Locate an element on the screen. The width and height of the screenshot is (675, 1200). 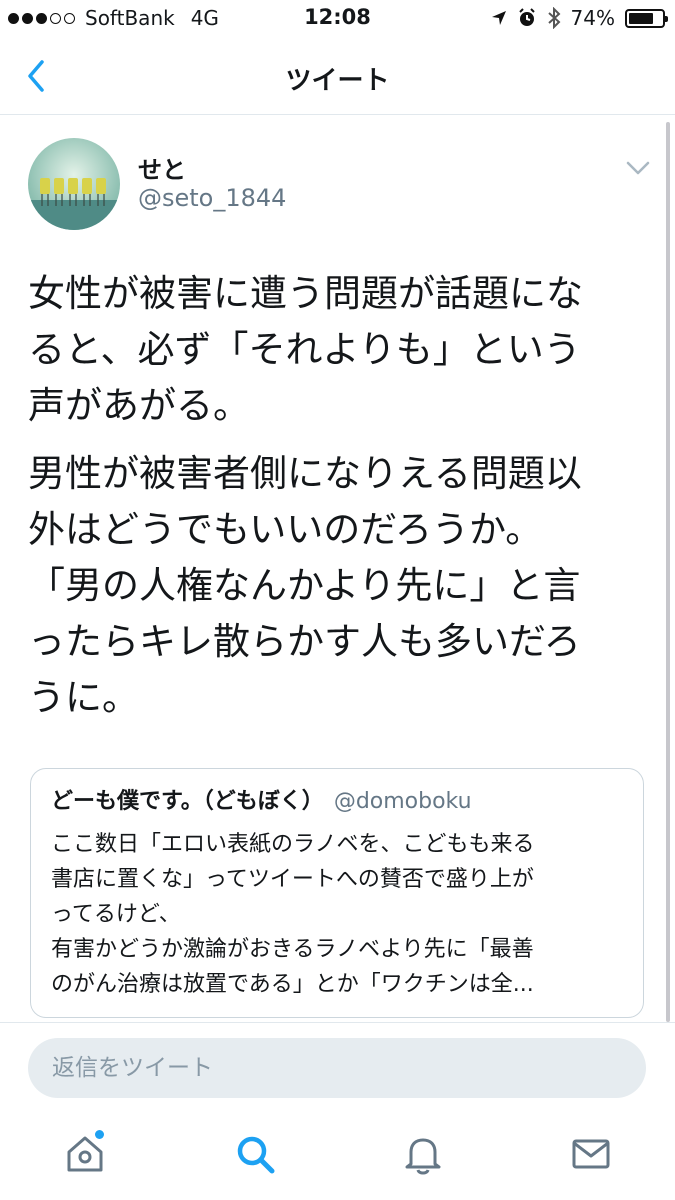
tab-bar is located at coordinates (337, 1156).